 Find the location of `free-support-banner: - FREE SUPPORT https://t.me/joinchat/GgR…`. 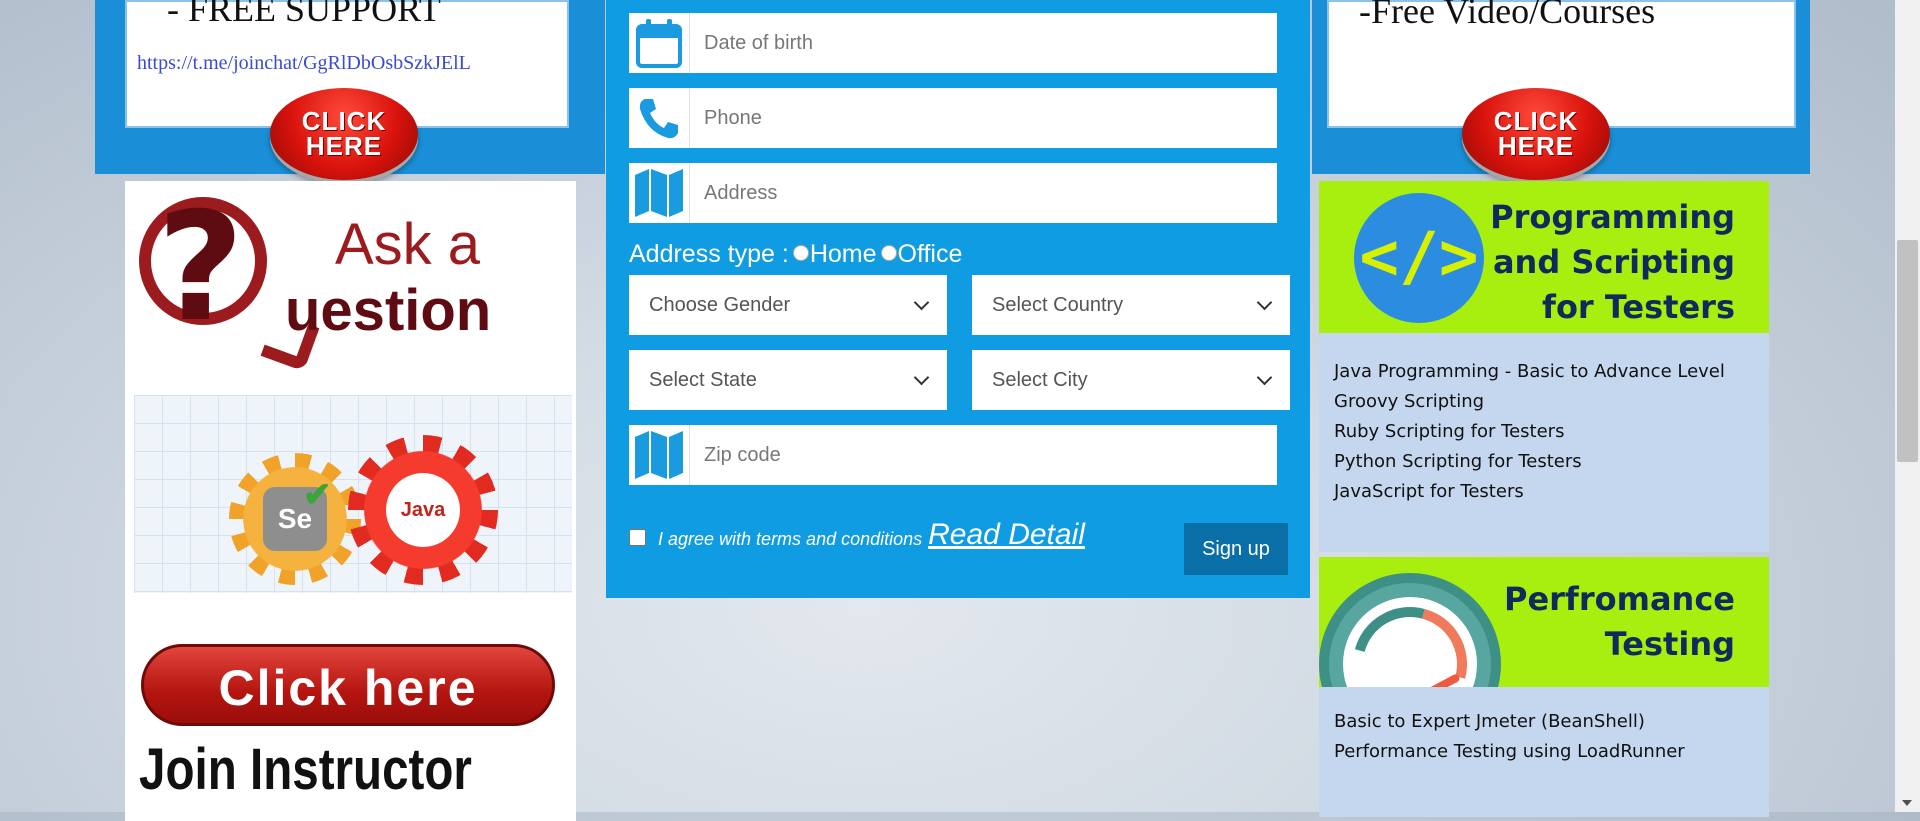

free-support-banner: - FREE SUPPORT https://t.me/joinchat/GgR… is located at coordinates (350, 90).